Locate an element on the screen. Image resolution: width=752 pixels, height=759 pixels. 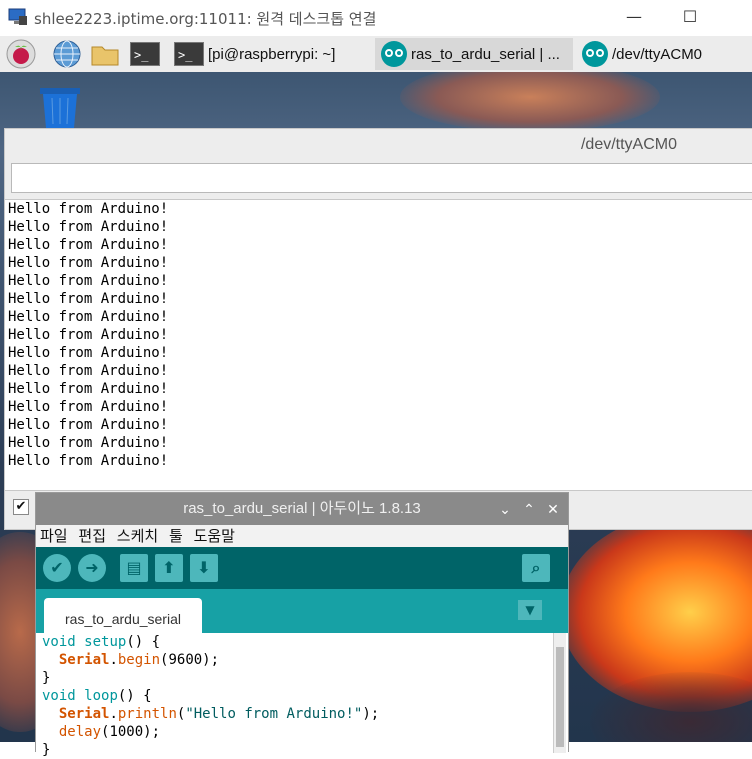
menu-help: 도움말 is located at coordinates (214, 536).